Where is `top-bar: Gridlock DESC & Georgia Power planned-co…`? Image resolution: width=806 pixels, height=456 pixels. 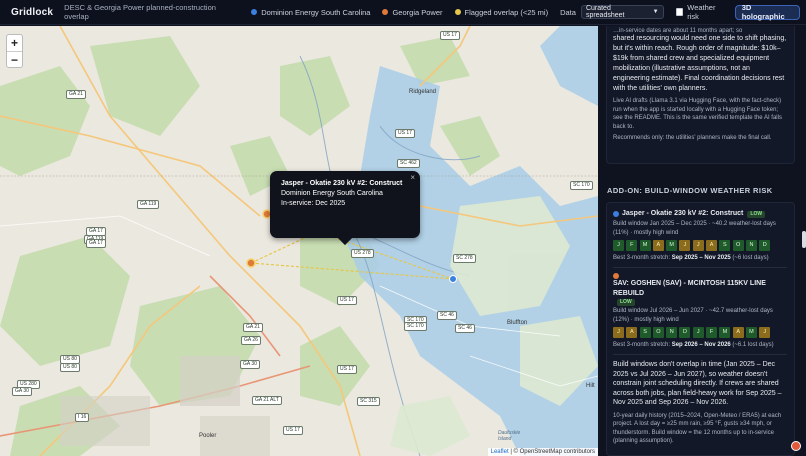 top-bar: Gridlock DESC & Georgia Power planned-co… is located at coordinates (403, 12).